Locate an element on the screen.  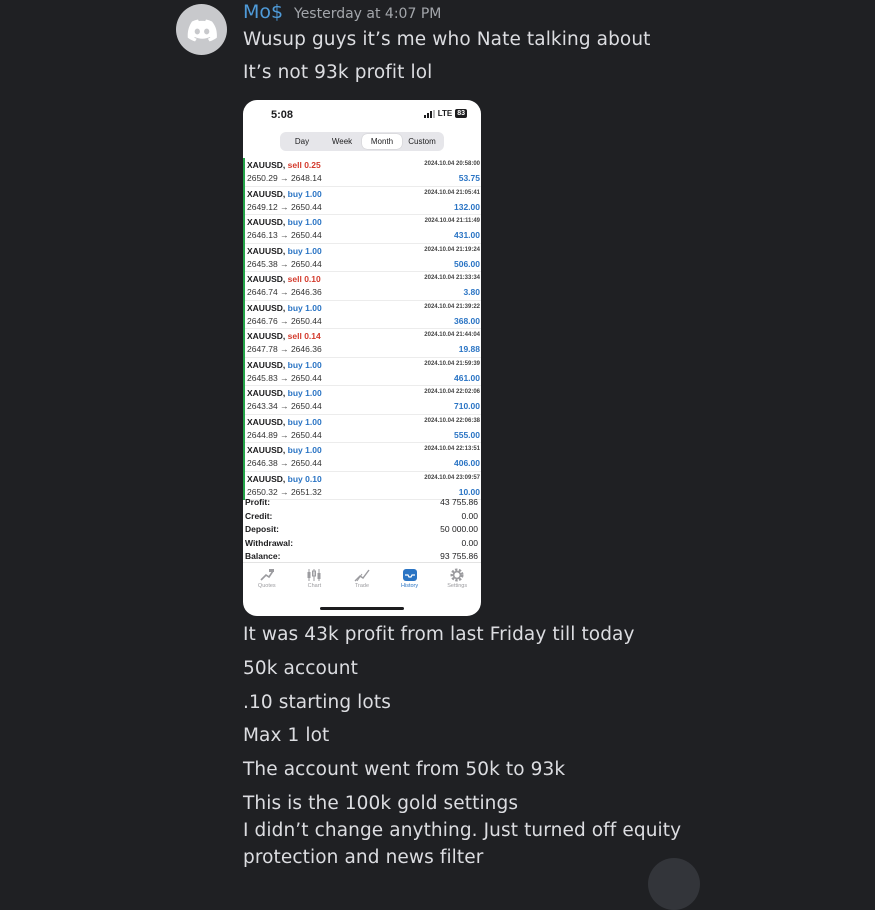
summary-label: Withdrawal: is located at coordinates (269, 542).